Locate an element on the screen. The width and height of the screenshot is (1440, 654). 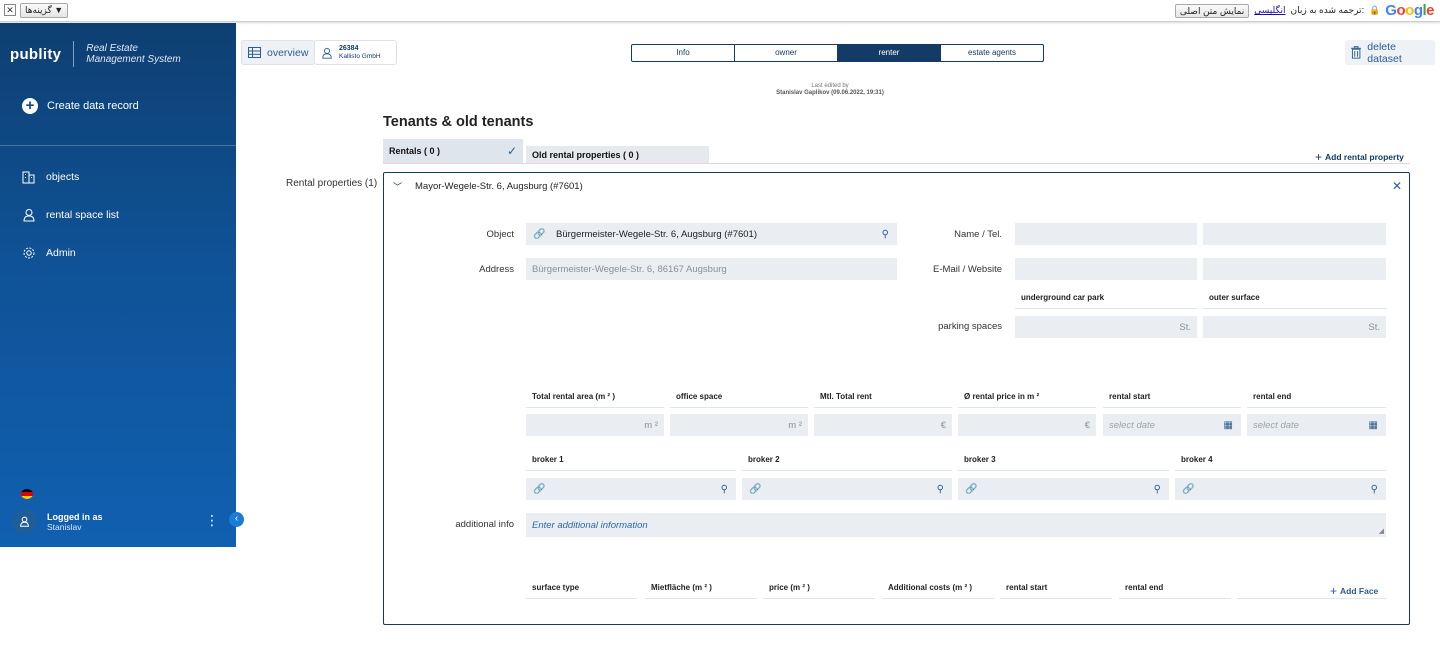
google-logo: Google is located at coordinates (1409, 10).